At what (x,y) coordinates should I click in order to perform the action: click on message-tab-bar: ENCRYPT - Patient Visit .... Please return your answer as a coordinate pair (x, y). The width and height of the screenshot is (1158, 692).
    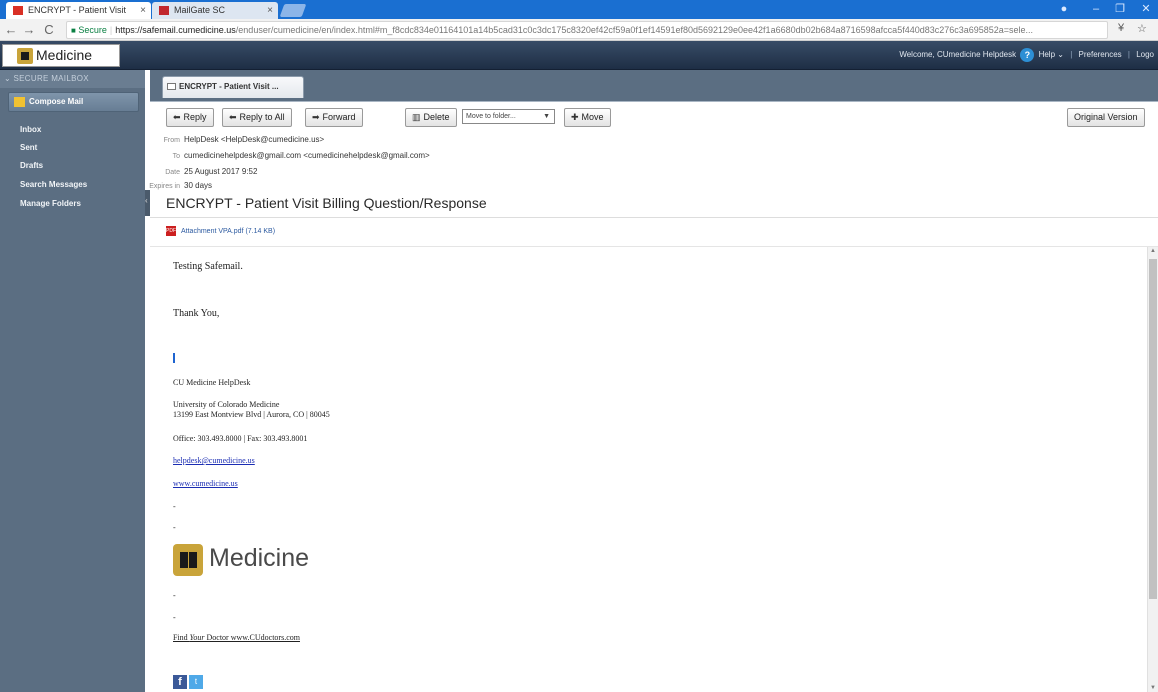
    Looking at the image, I should click on (654, 86).